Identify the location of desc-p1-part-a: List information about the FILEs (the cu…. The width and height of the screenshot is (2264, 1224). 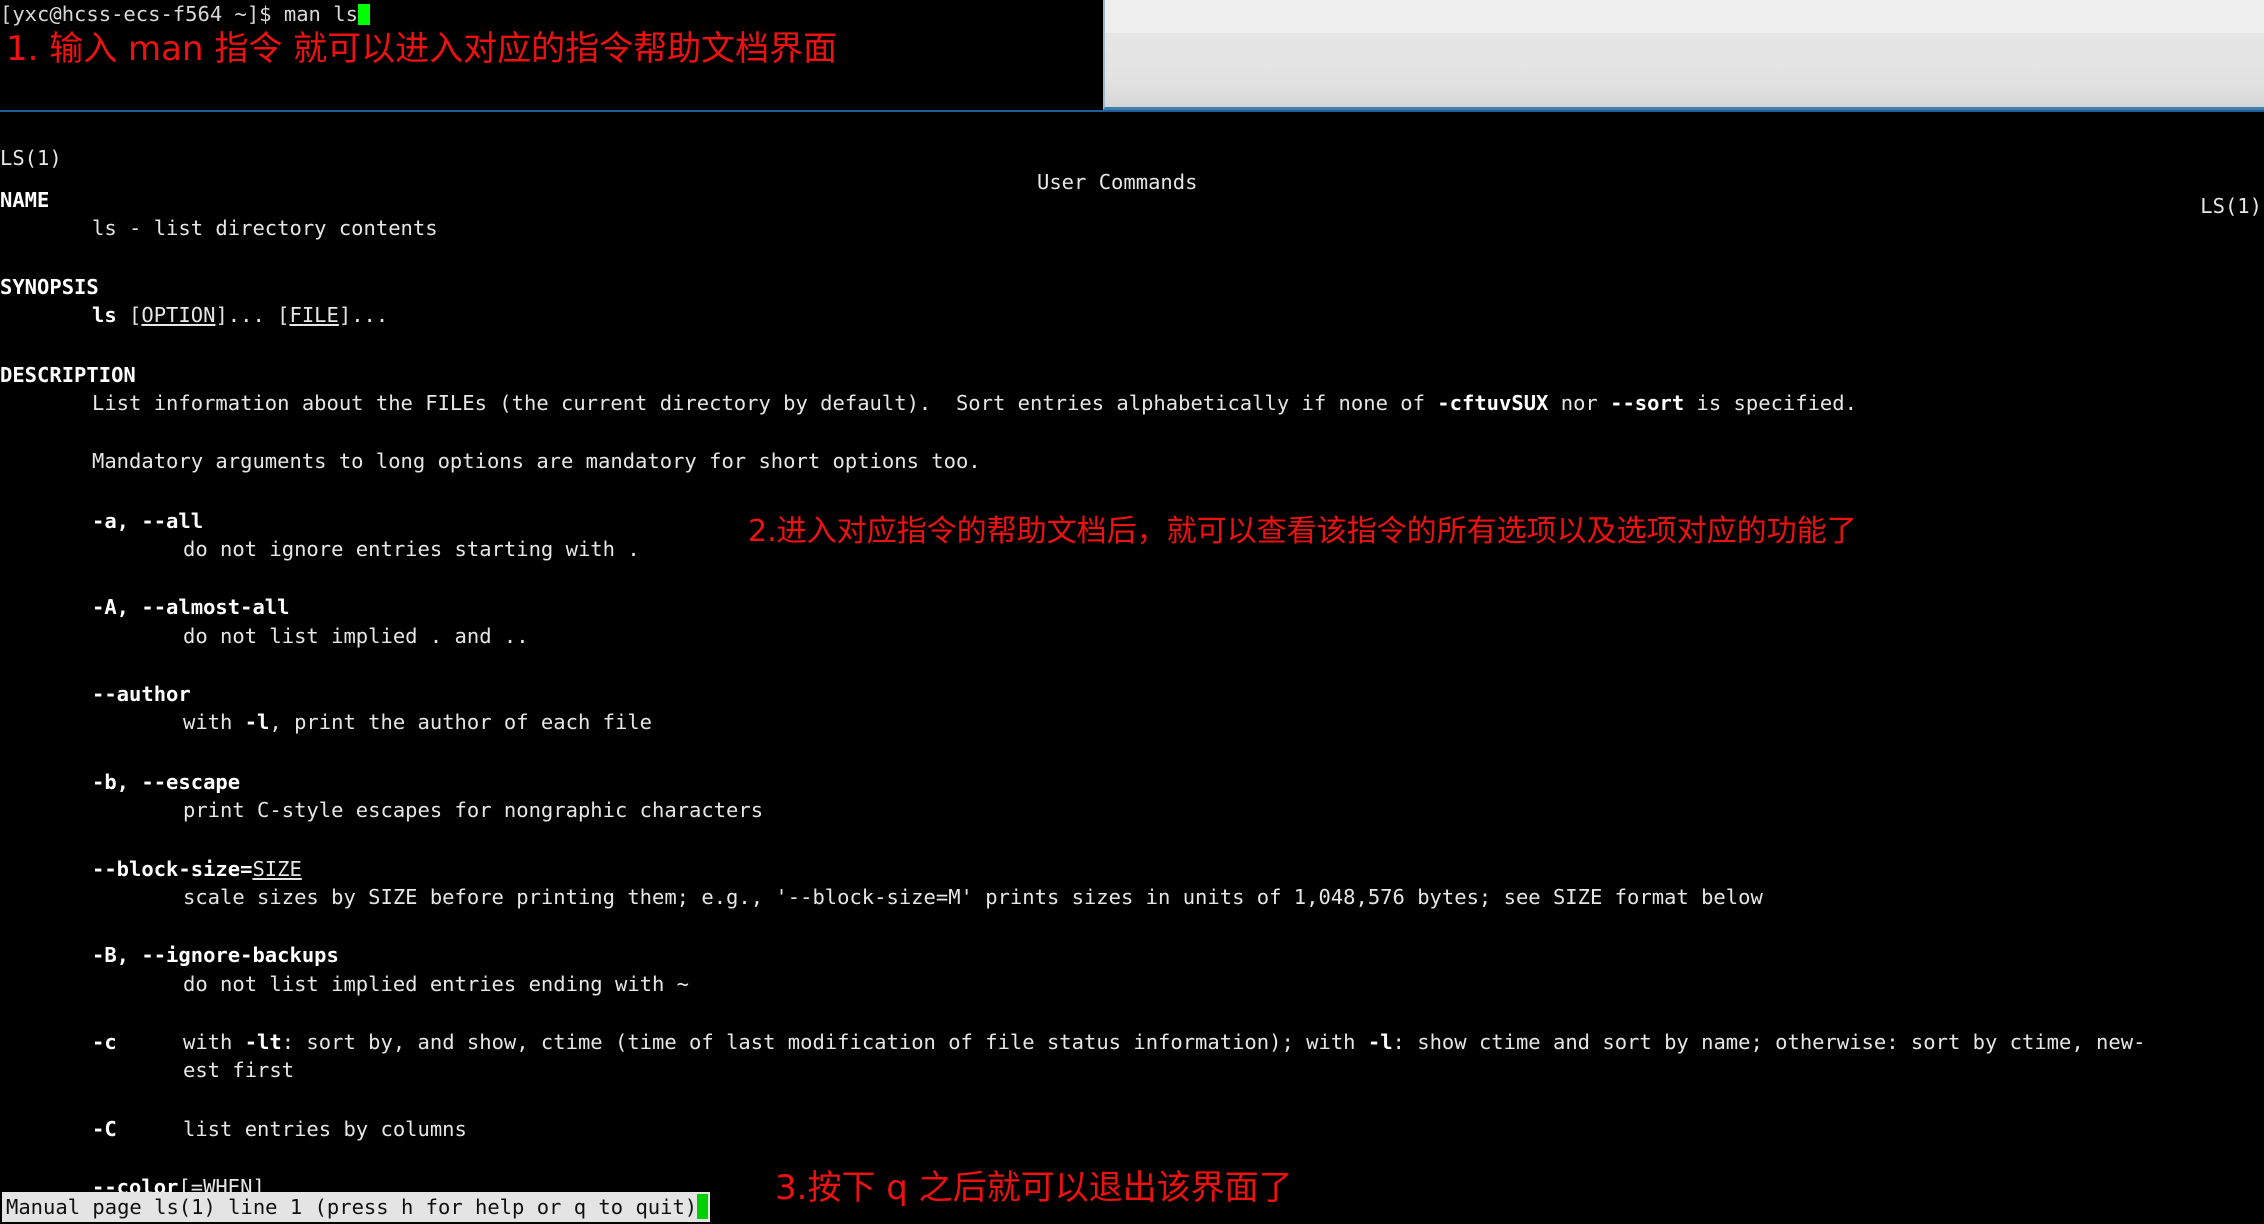
(765, 403).